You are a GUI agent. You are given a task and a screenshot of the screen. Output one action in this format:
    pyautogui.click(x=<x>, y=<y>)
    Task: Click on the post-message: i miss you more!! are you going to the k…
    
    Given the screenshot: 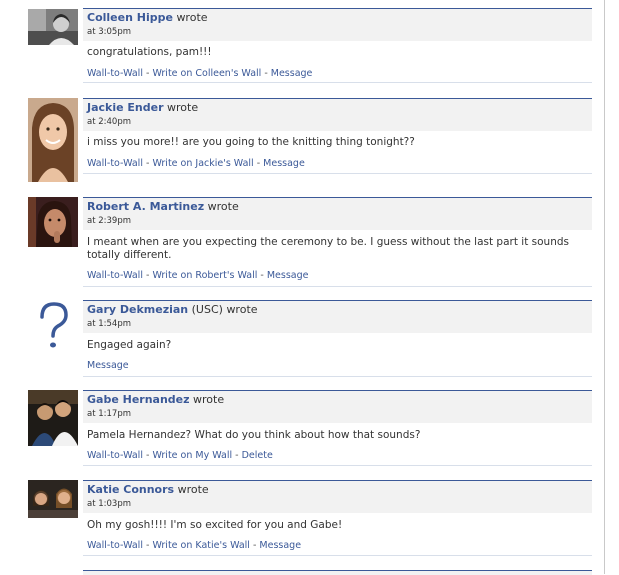 What is the action you would take?
    pyautogui.click(x=251, y=142)
    